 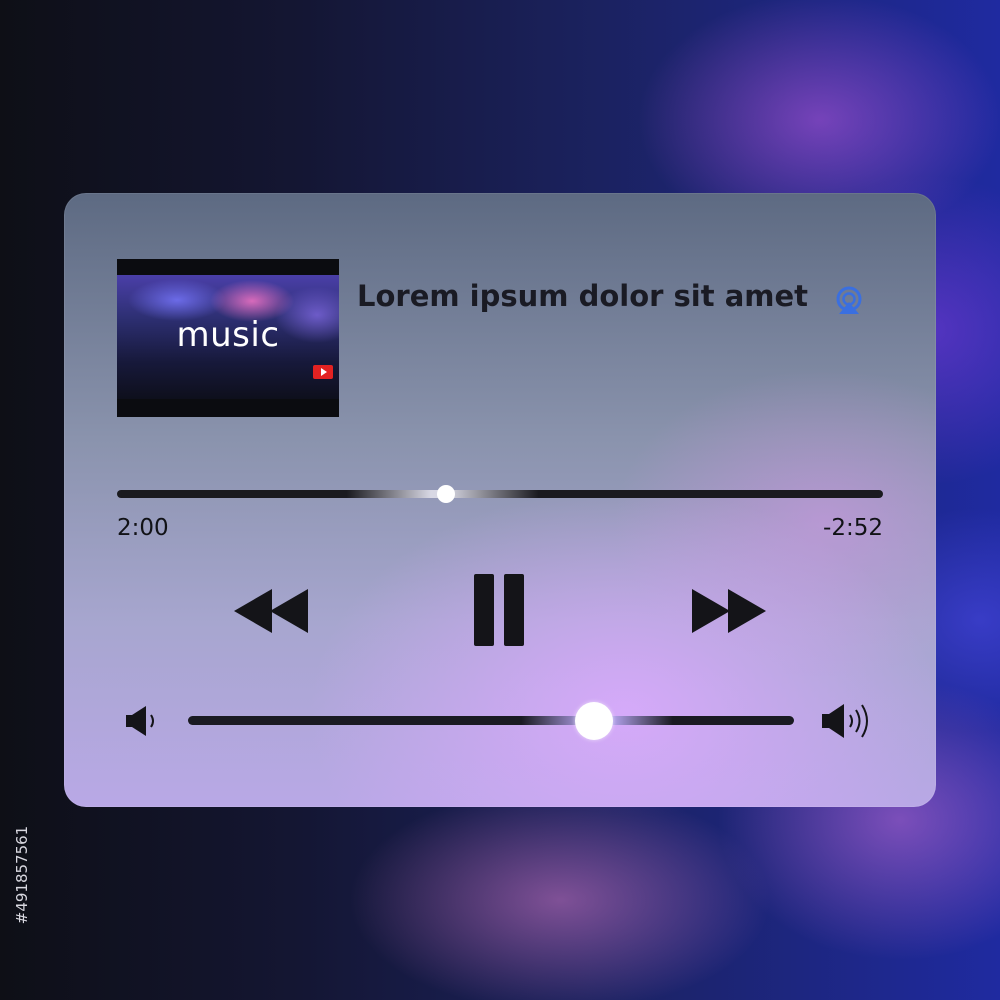 I want to click on rewind-icon, so click(x=272, y=611).